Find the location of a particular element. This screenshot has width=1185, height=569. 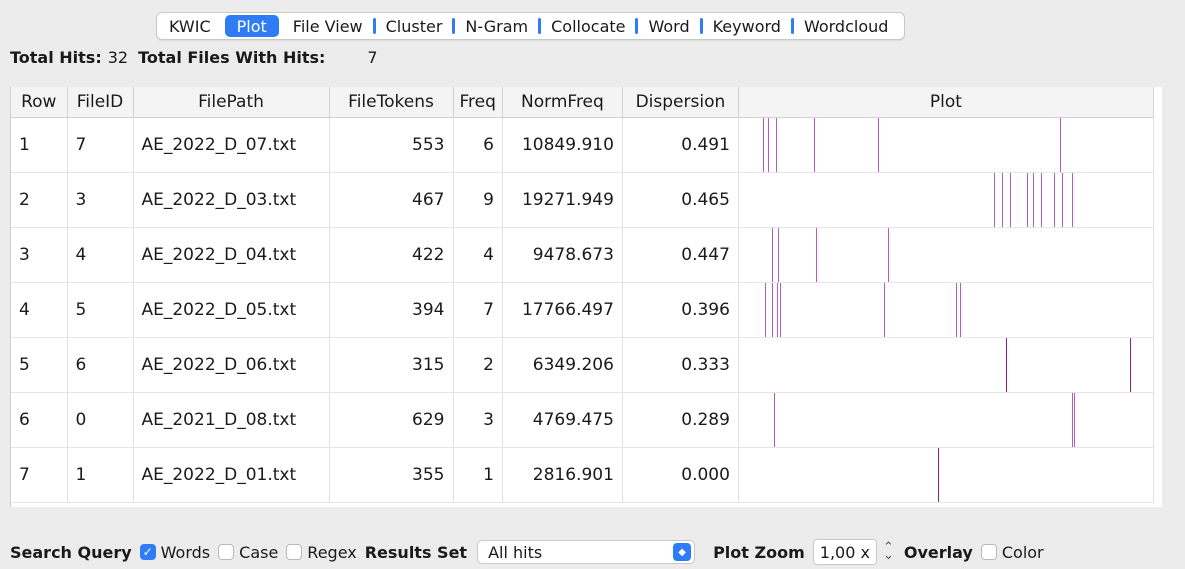

cell-dispersion: 0.465 is located at coordinates (680, 200).